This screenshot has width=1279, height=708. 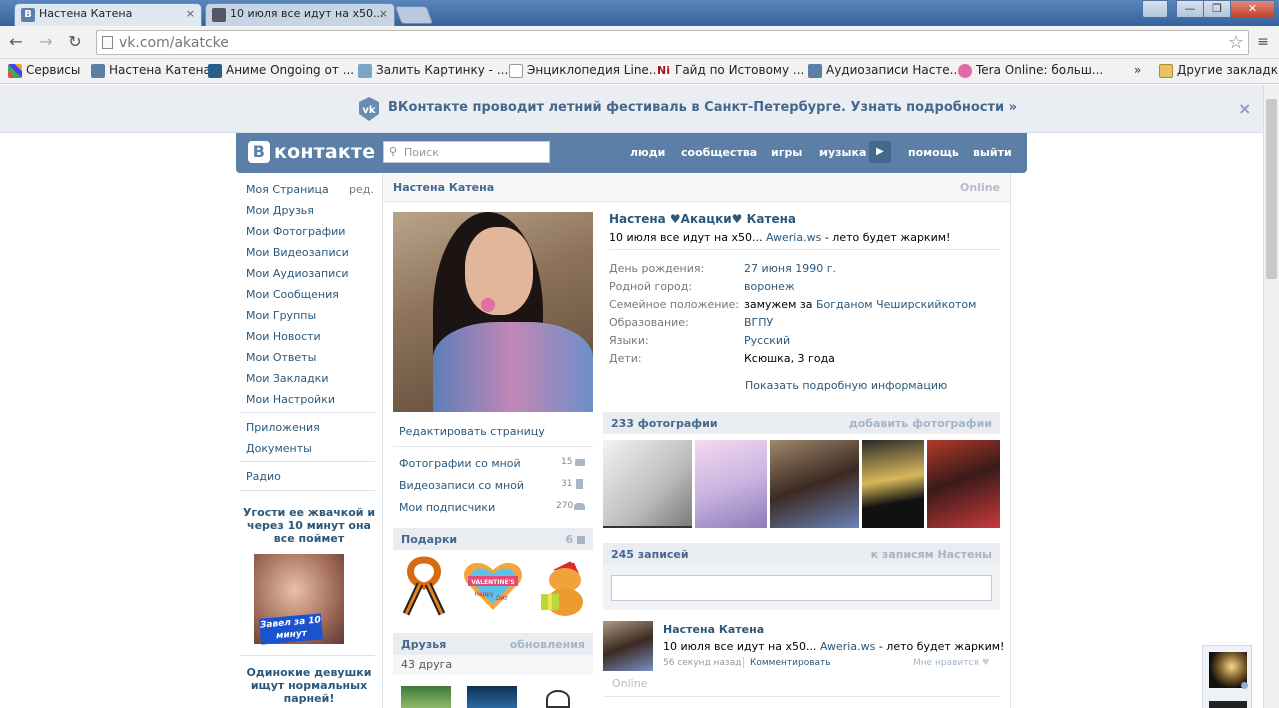 What do you see at coordinates (283, 336) in the screenshot?
I see `sidebar-item-news: Мои Новости` at bounding box center [283, 336].